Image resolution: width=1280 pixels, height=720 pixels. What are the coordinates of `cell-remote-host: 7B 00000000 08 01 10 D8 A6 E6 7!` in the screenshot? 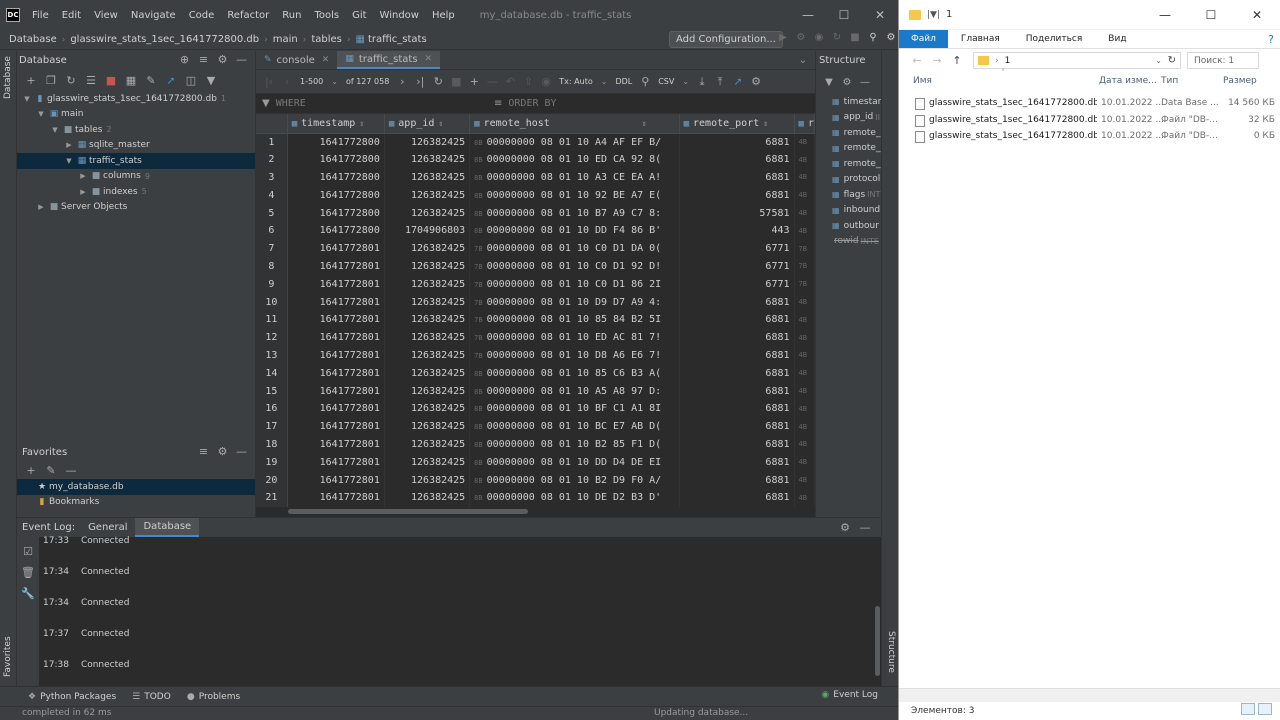 It's located at (574, 355).